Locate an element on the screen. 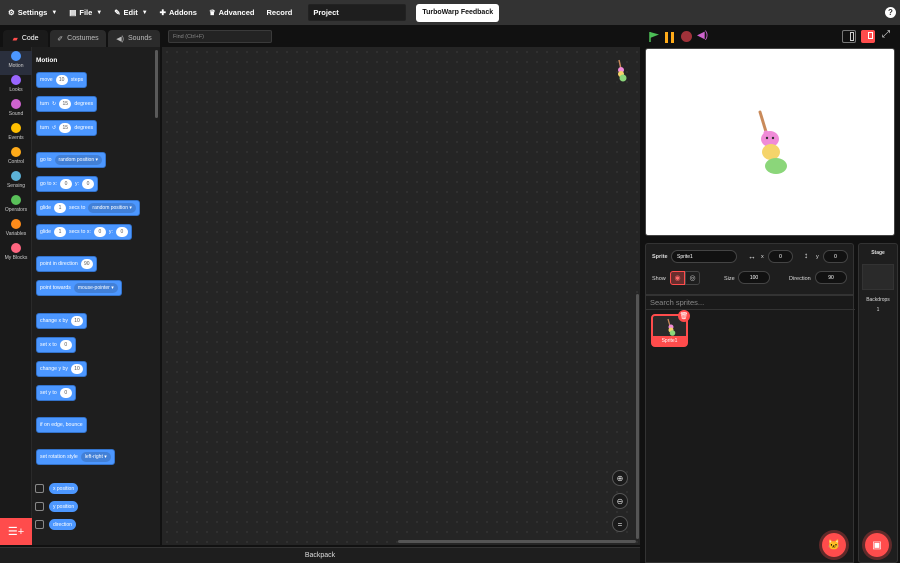 The width and height of the screenshot is (900, 563). sprite-list: Search sprites... Sprite1 🗑 is located at coordinates (750, 429).